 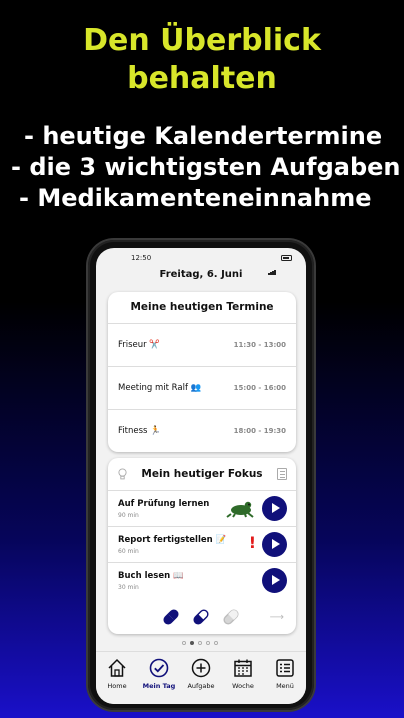 I want to click on tab-label: Home, so click(x=117, y=686).